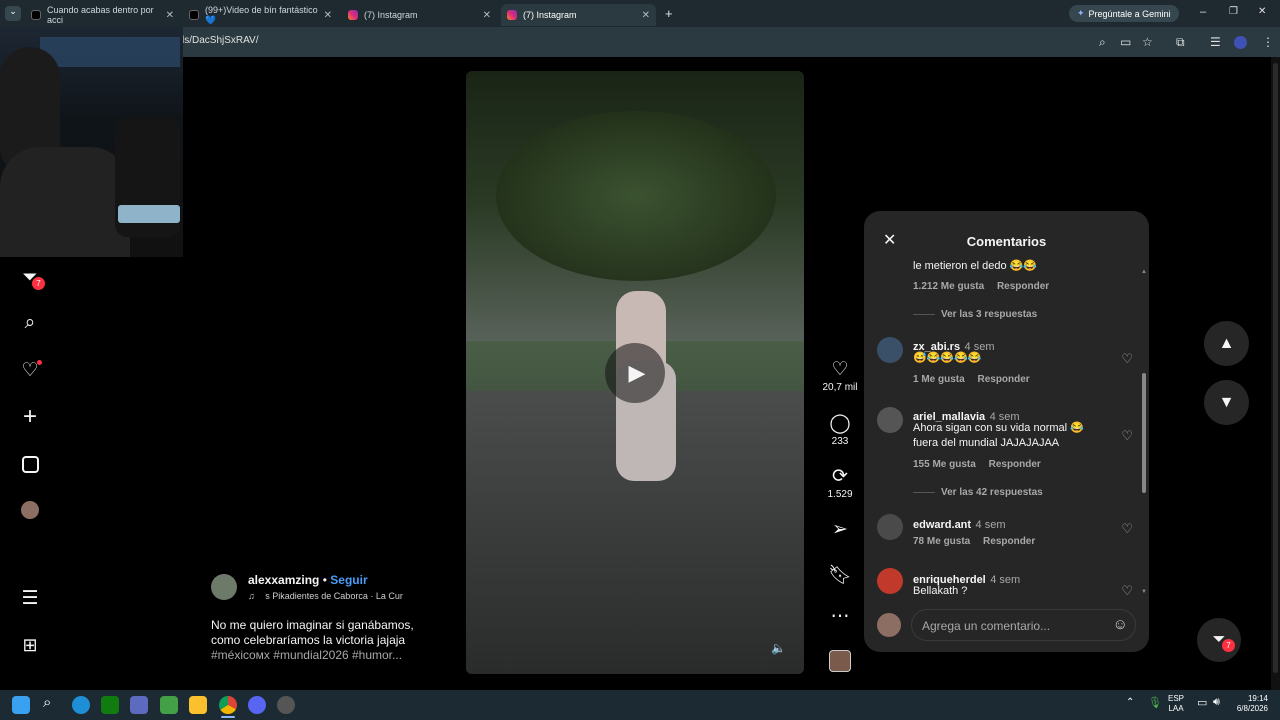  What do you see at coordinates (975, 314) in the screenshot?
I see `view-replies-link: Ver las 3 respuestas` at bounding box center [975, 314].